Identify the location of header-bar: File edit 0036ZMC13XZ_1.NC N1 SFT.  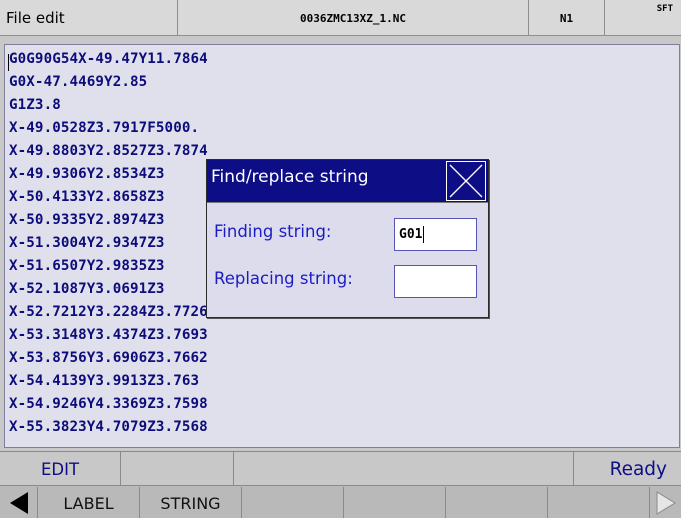
(340, 18).